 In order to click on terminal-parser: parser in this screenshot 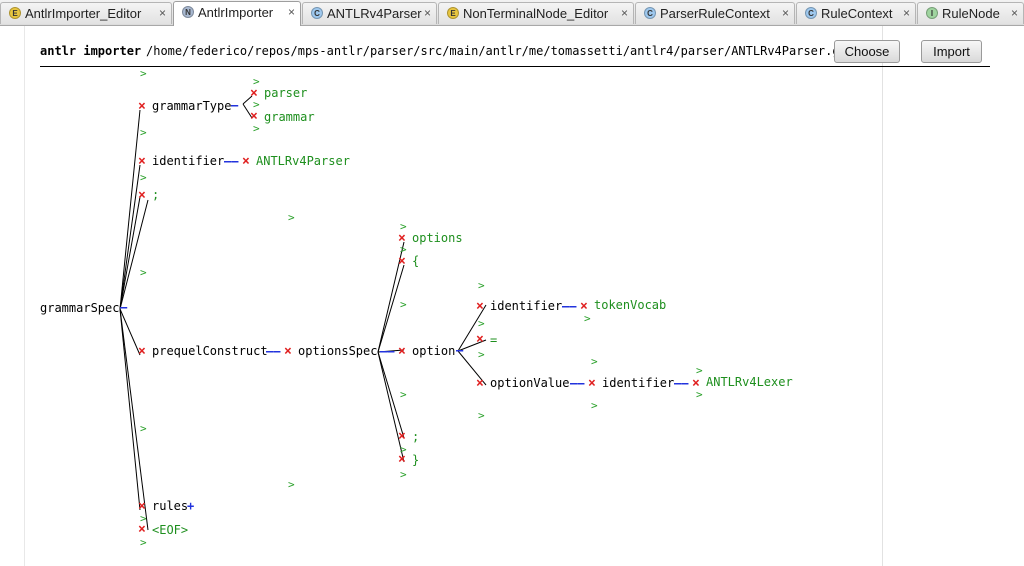, I will do `click(285, 93)`.